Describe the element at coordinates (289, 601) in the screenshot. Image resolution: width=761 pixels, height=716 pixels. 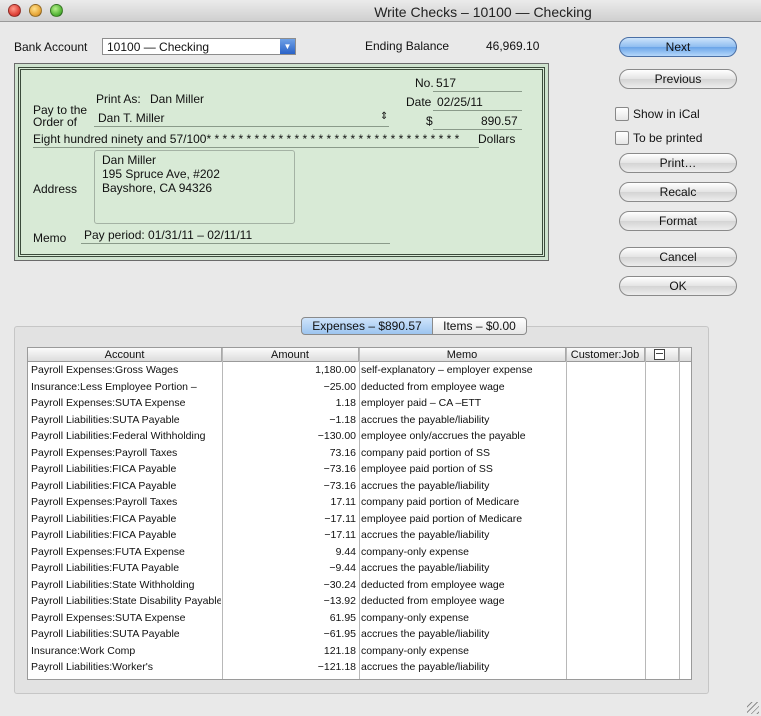
I see `cell-amount: −13.92` at that location.